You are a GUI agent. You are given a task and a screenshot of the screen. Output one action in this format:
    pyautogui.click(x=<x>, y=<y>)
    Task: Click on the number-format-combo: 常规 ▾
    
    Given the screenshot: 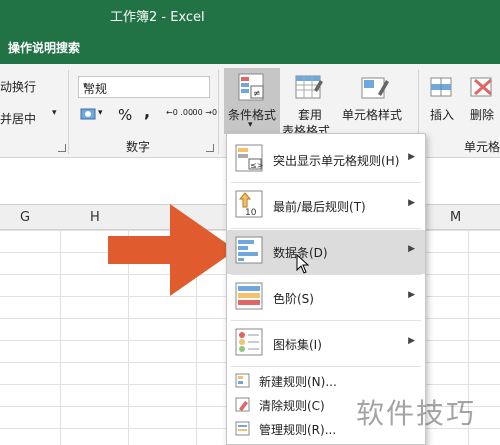 What is the action you would take?
    pyautogui.click(x=144, y=87)
    